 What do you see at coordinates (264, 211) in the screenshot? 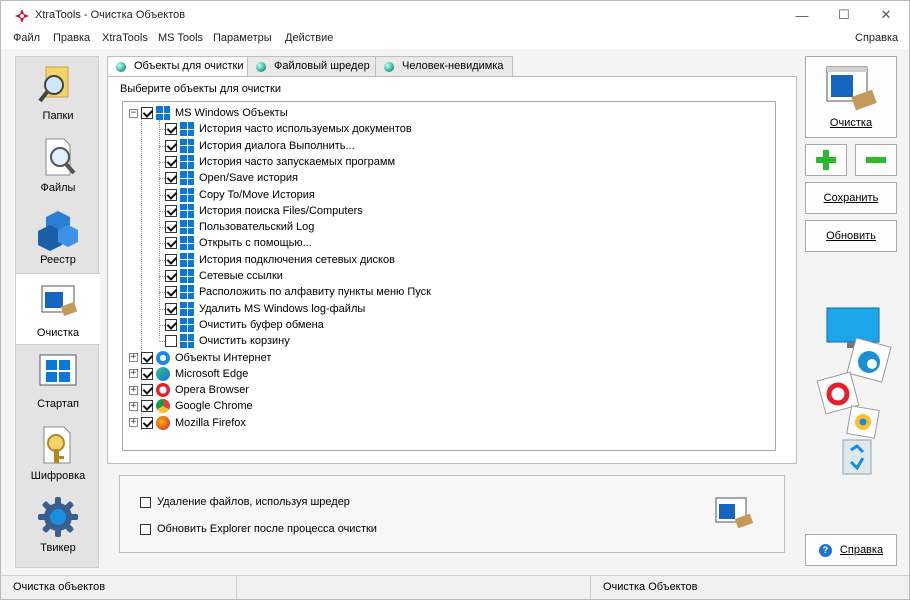
I see `tree-item: История поиска Files/Computers` at bounding box center [264, 211].